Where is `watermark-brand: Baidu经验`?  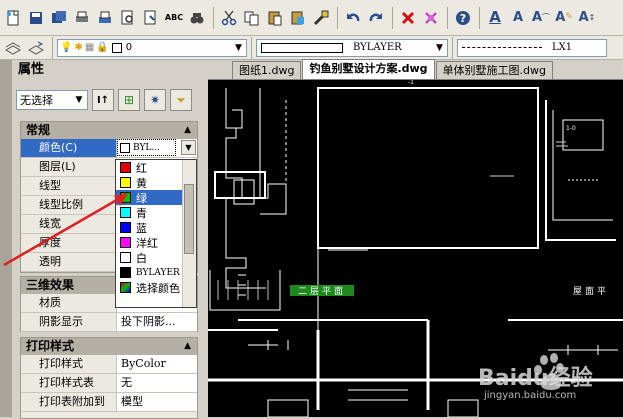
watermark-brand: Baidu经验 is located at coordinates (535, 378).